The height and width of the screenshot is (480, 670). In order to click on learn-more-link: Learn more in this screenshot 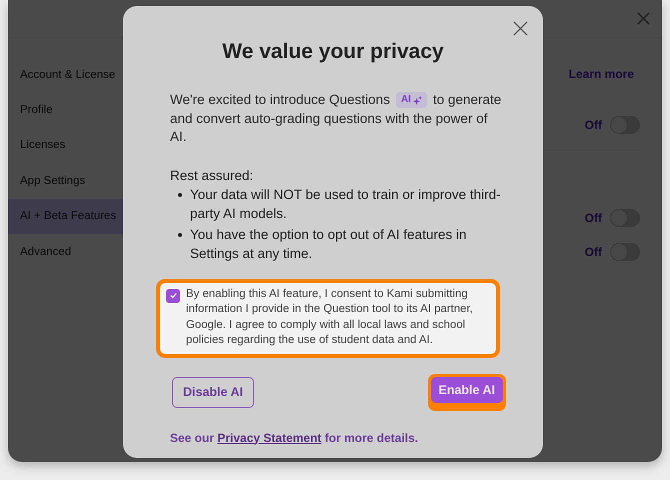, I will do `click(601, 74)`.